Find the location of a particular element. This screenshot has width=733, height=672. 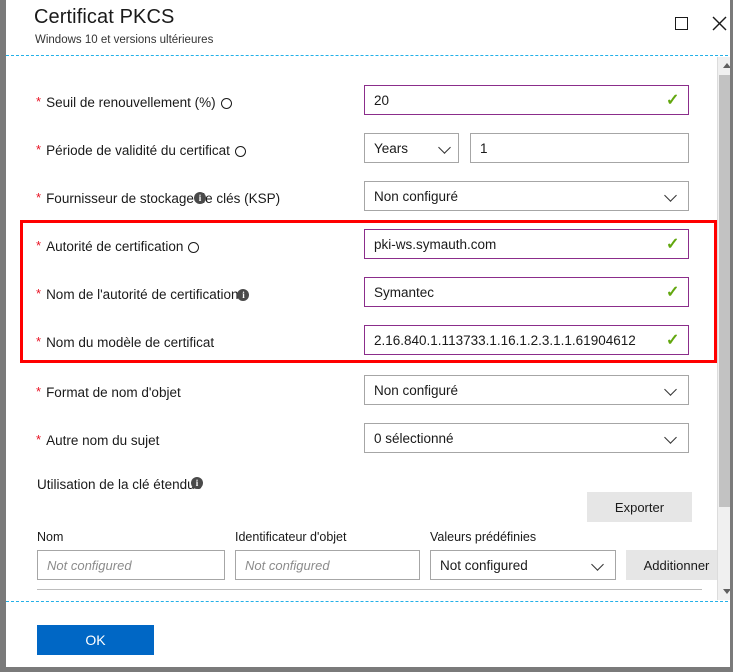

validity-period-unit-value: Years is located at coordinates (391, 148).